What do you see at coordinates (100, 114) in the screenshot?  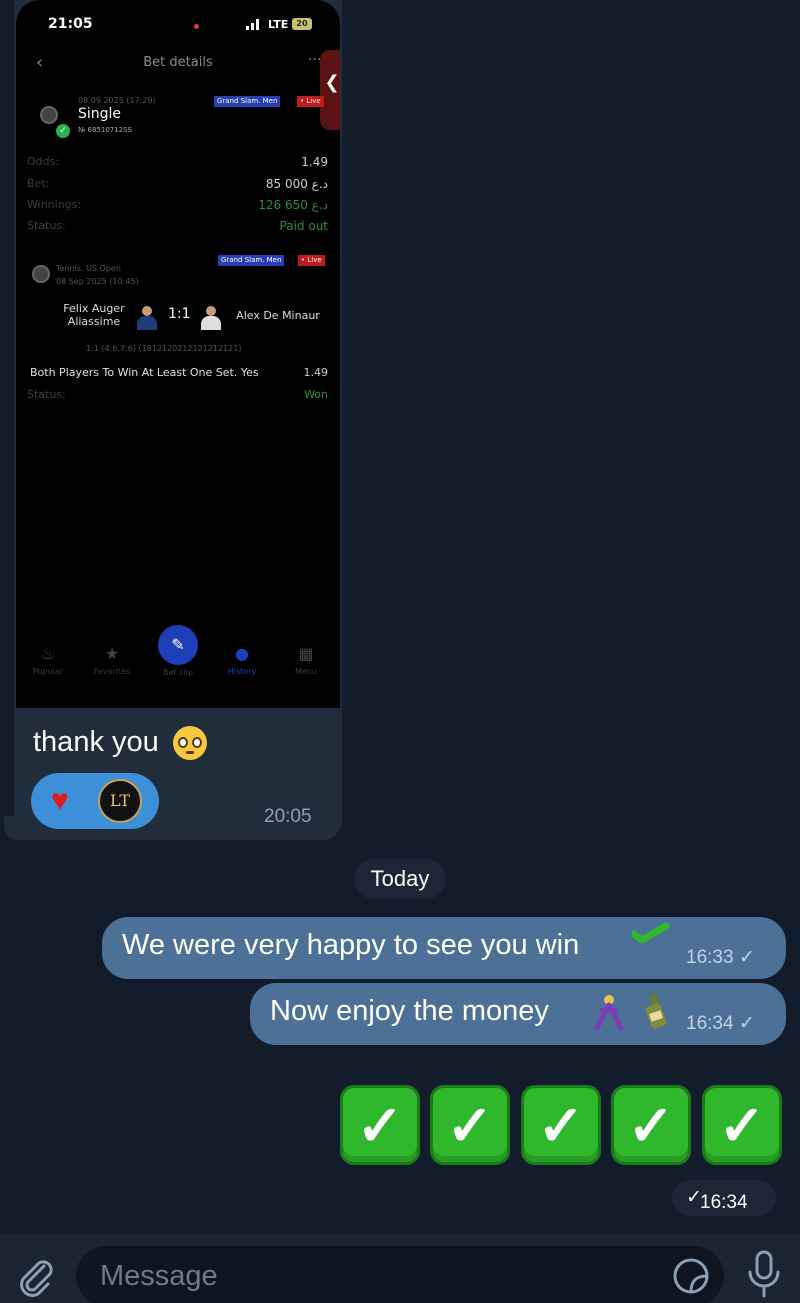 I see `bet-type: Single` at bounding box center [100, 114].